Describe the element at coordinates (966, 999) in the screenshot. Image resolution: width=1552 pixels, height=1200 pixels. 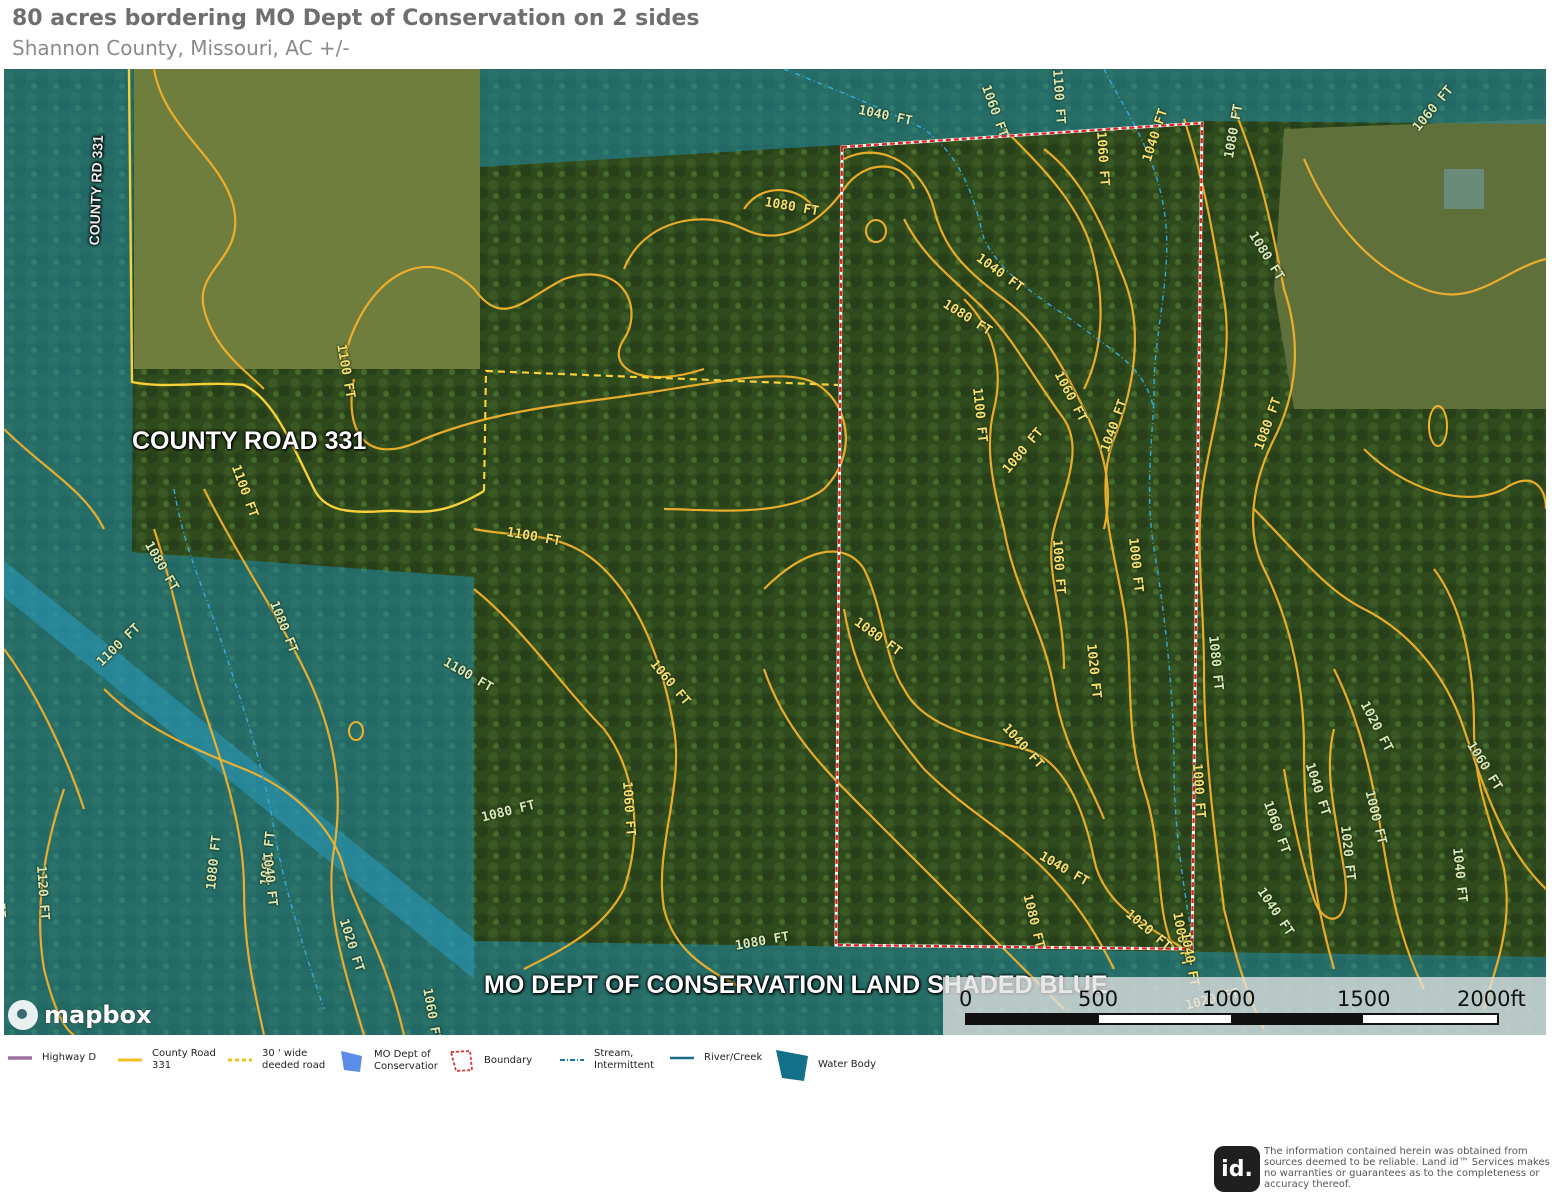
I see `scale-tick: 0` at that location.